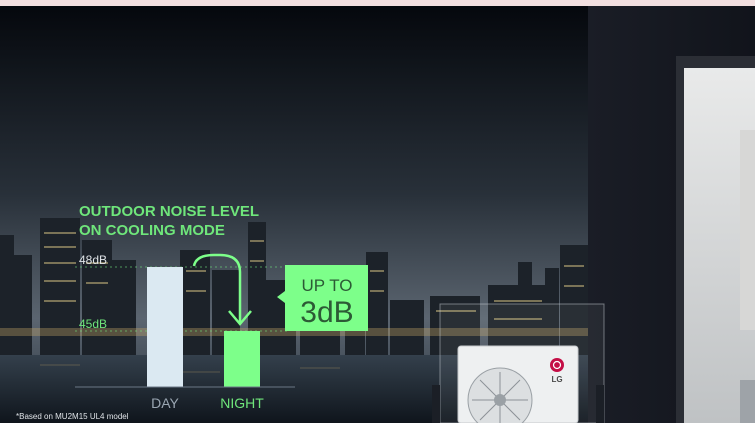 The height and width of the screenshot is (423, 755). Describe the element at coordinates (326, 285) in the screenshot. I see `callout-up-to: UP TO` at that location.